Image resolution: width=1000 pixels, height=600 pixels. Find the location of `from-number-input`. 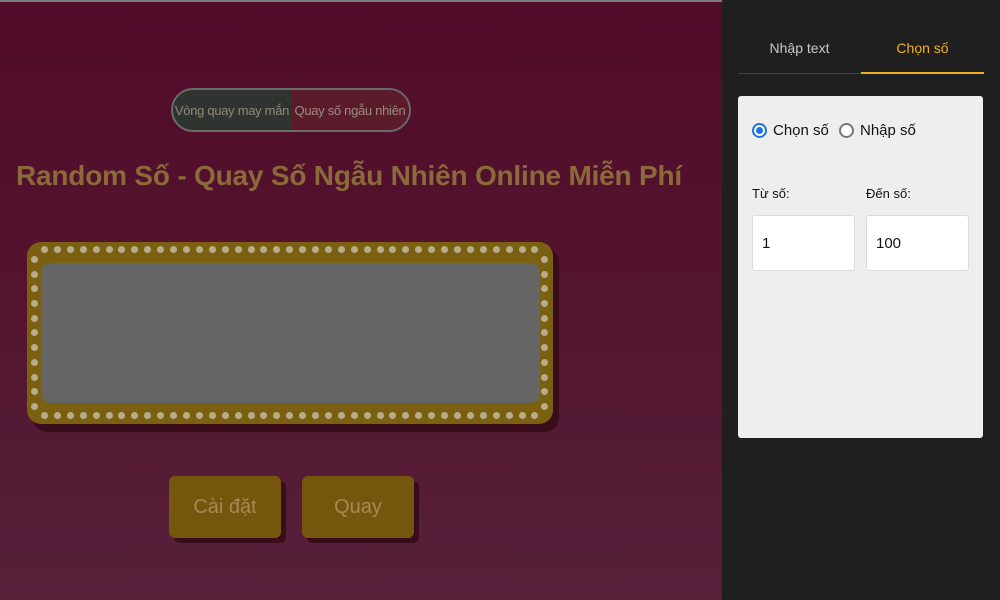

from-number-input is located at coordinates (803, 243).